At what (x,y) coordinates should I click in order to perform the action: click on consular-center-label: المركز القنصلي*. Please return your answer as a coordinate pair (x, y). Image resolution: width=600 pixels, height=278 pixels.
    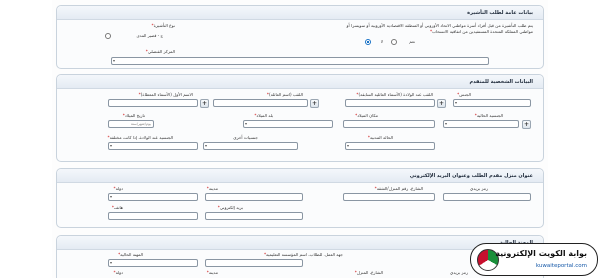
    Looking at the image, I should click on (160, 51).